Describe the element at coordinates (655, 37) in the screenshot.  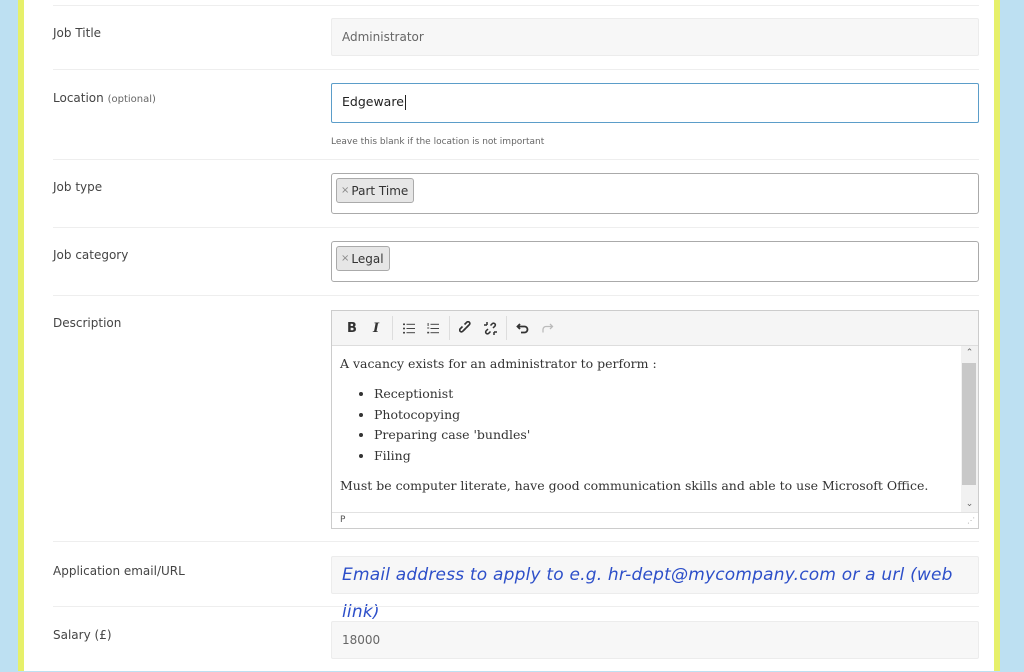
I see `job-title-input: Administrator` at that location.